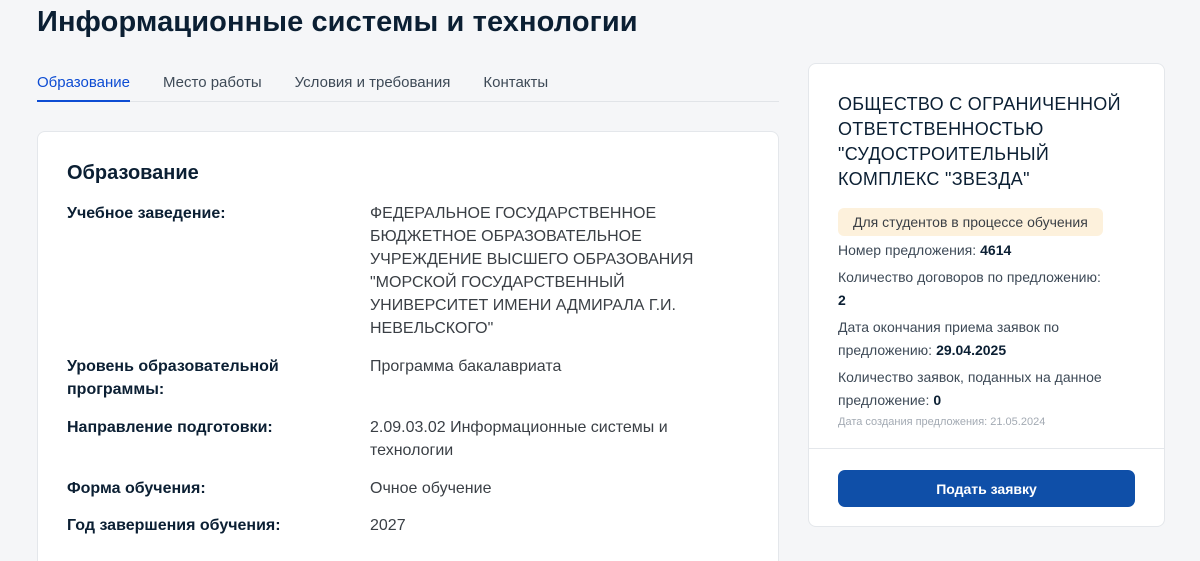 This screenshot has width=1200, height=561. What do you see at coordinates (212, 87) in the screenshot?
I see `tab-workplace: Место работы` at bounding box center [212, 87].